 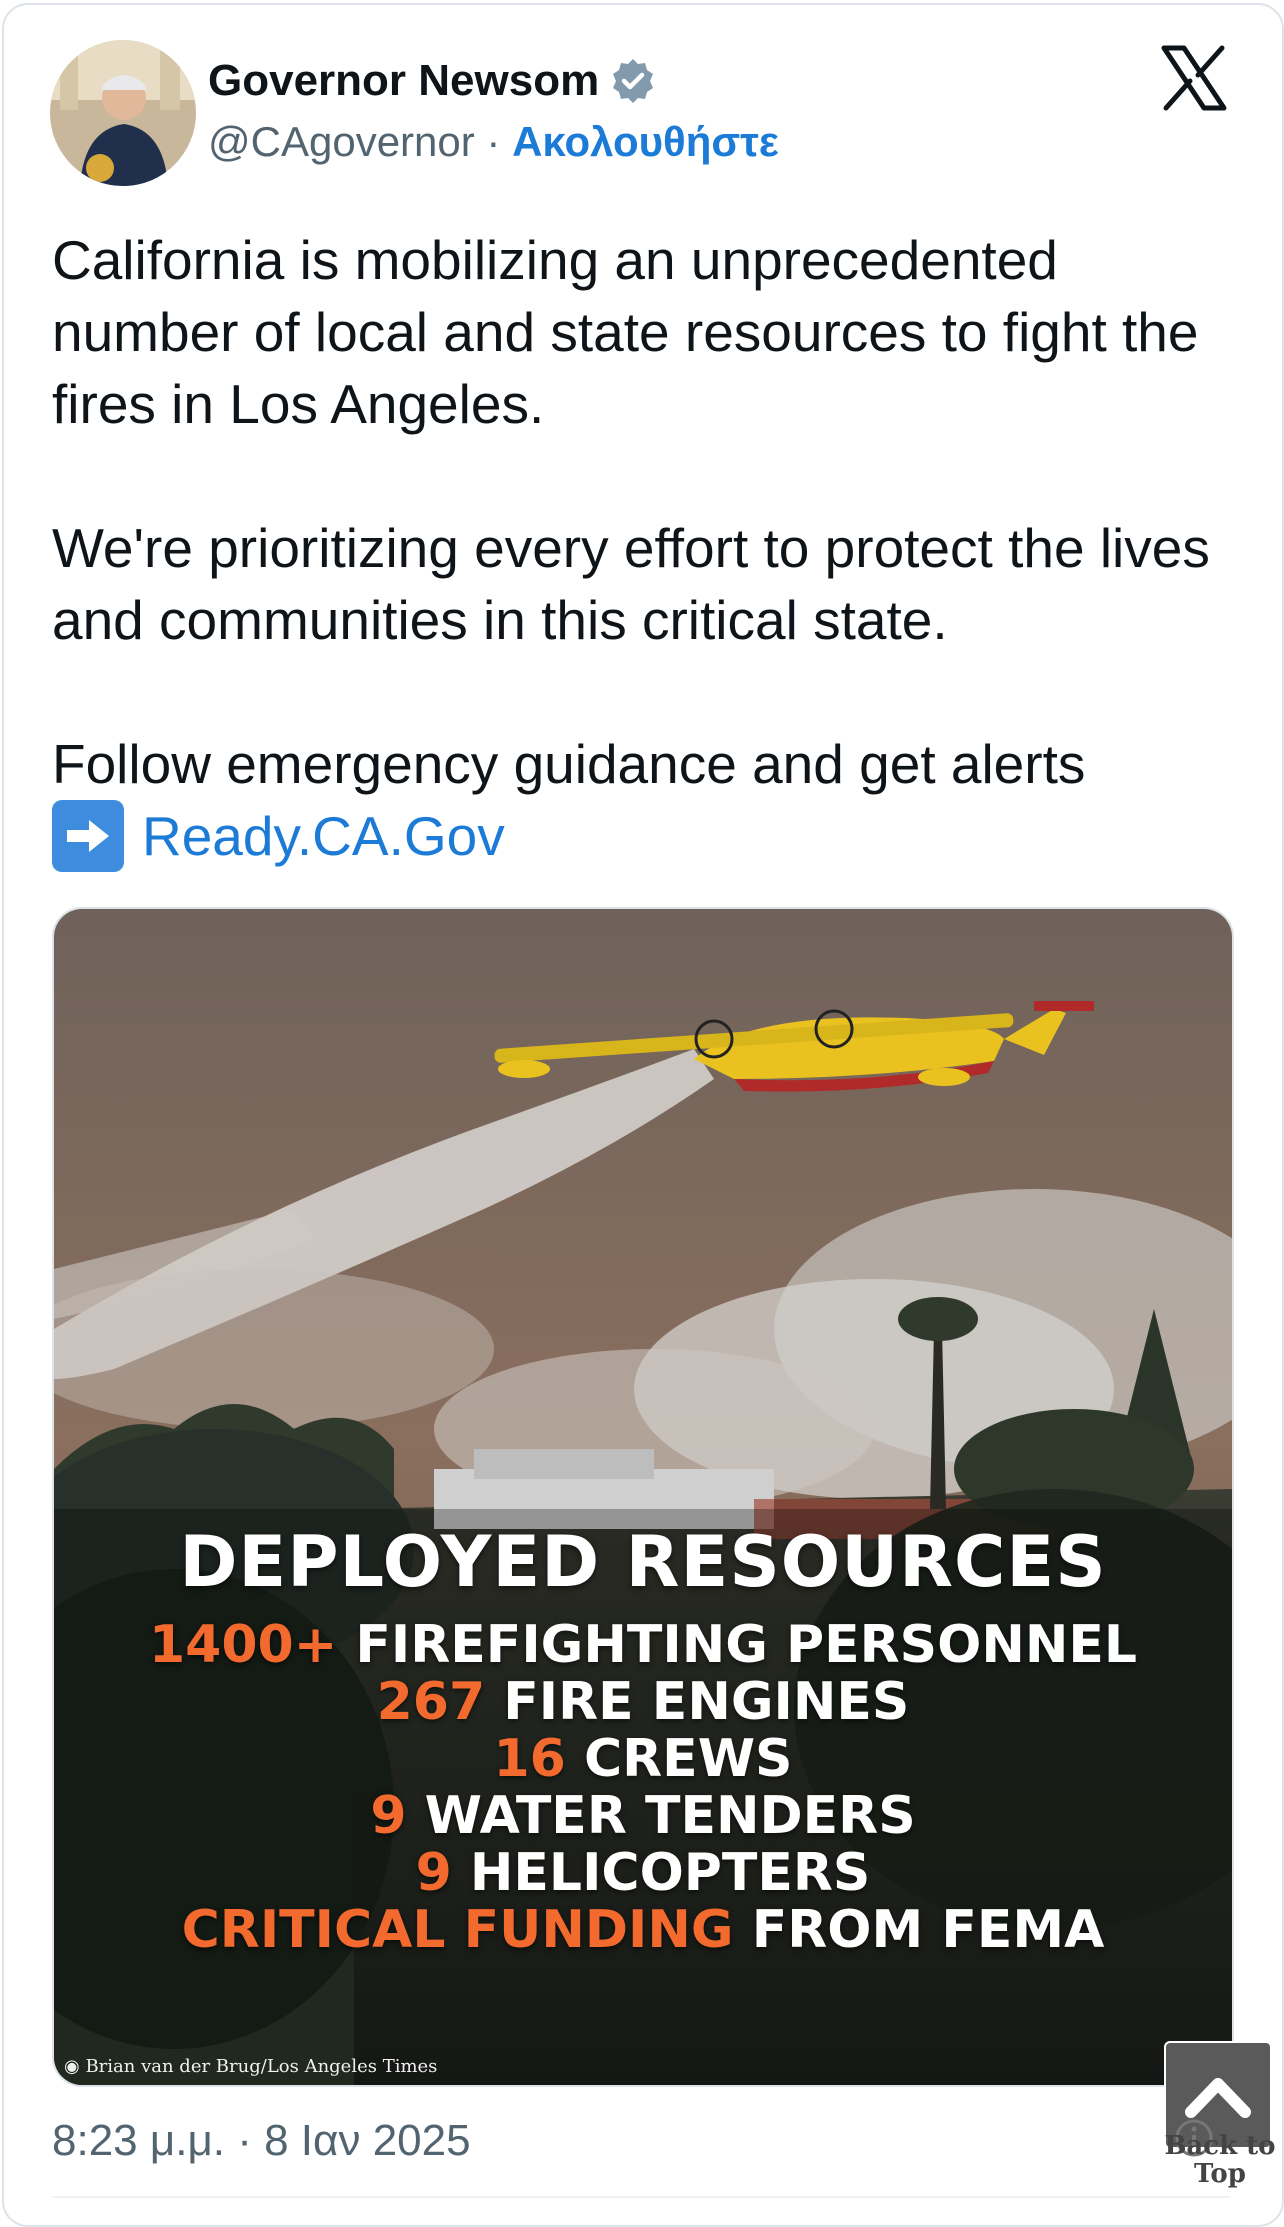 I want to click on overlay-text: FIRE ENGINES, so click(x=706, y=1702).